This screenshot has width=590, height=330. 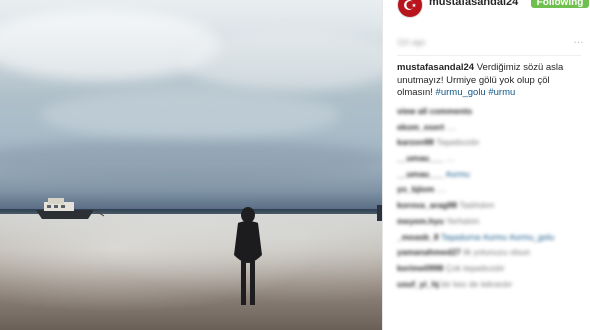 I want to click on list-item: usuf_yi_hj bir kez de tekrardır, so click(x=489, y=284).